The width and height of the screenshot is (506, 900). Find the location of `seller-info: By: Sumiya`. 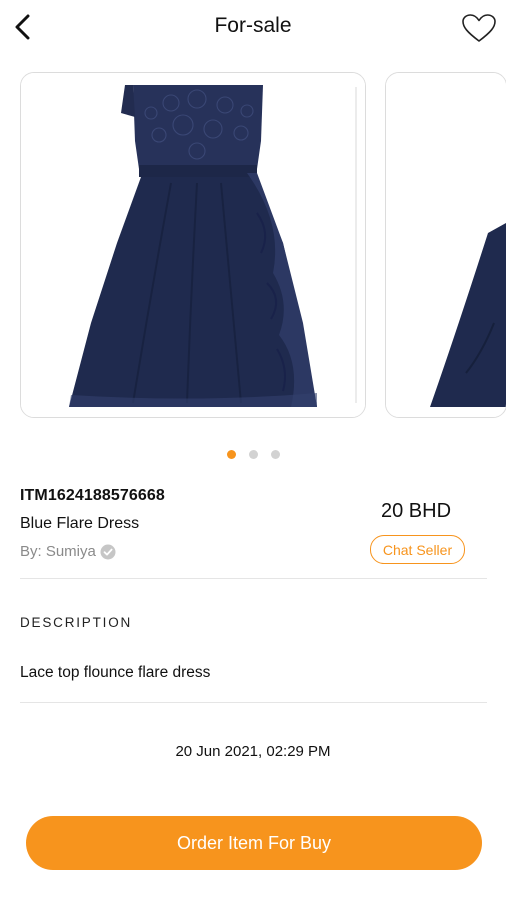

seller-info: By: Sumiya is located at coordinates (68, 551).